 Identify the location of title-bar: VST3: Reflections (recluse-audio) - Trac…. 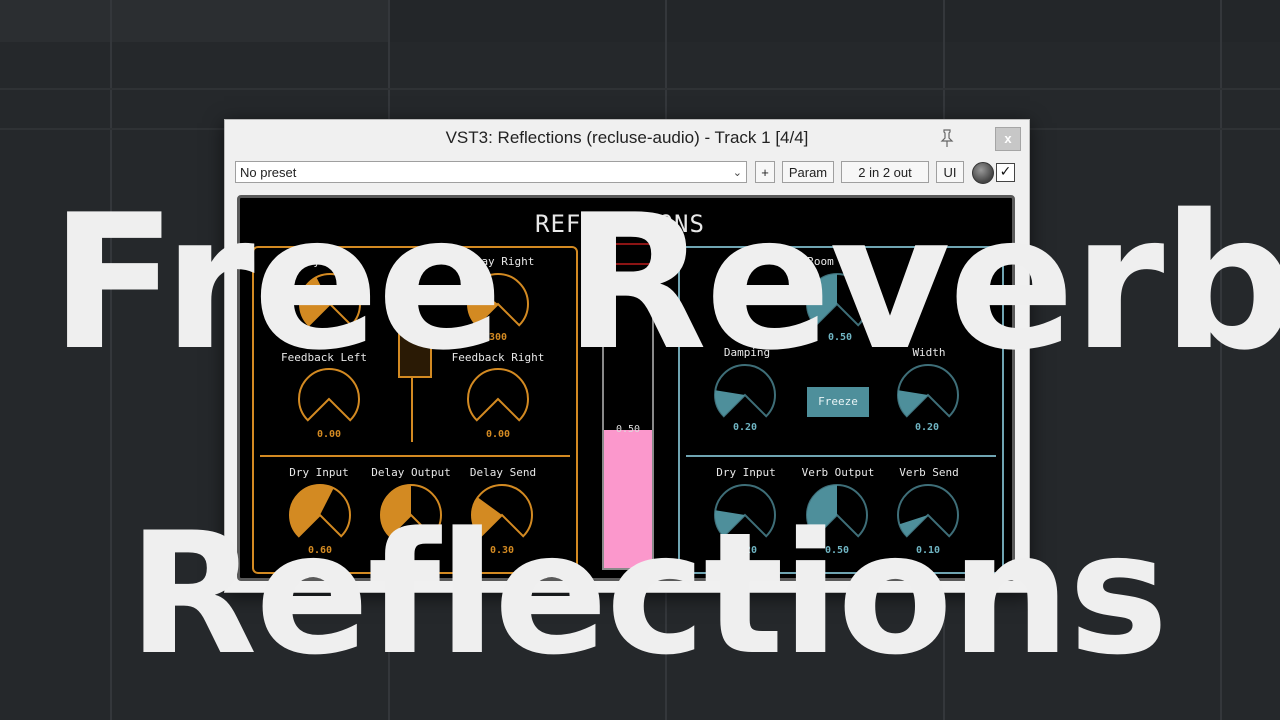
(627, 138).